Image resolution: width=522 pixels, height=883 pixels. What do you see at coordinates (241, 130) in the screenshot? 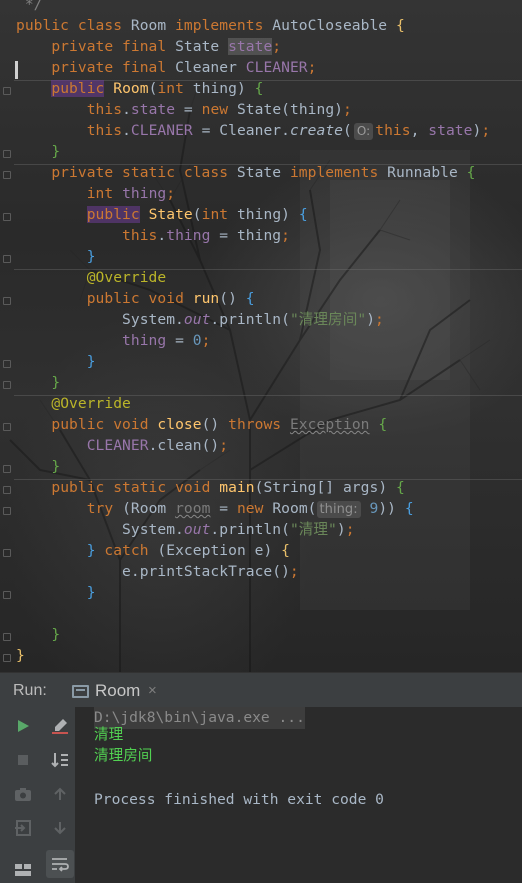
I see `code-token: = Cleaner.` at bounding box center [241, 130].